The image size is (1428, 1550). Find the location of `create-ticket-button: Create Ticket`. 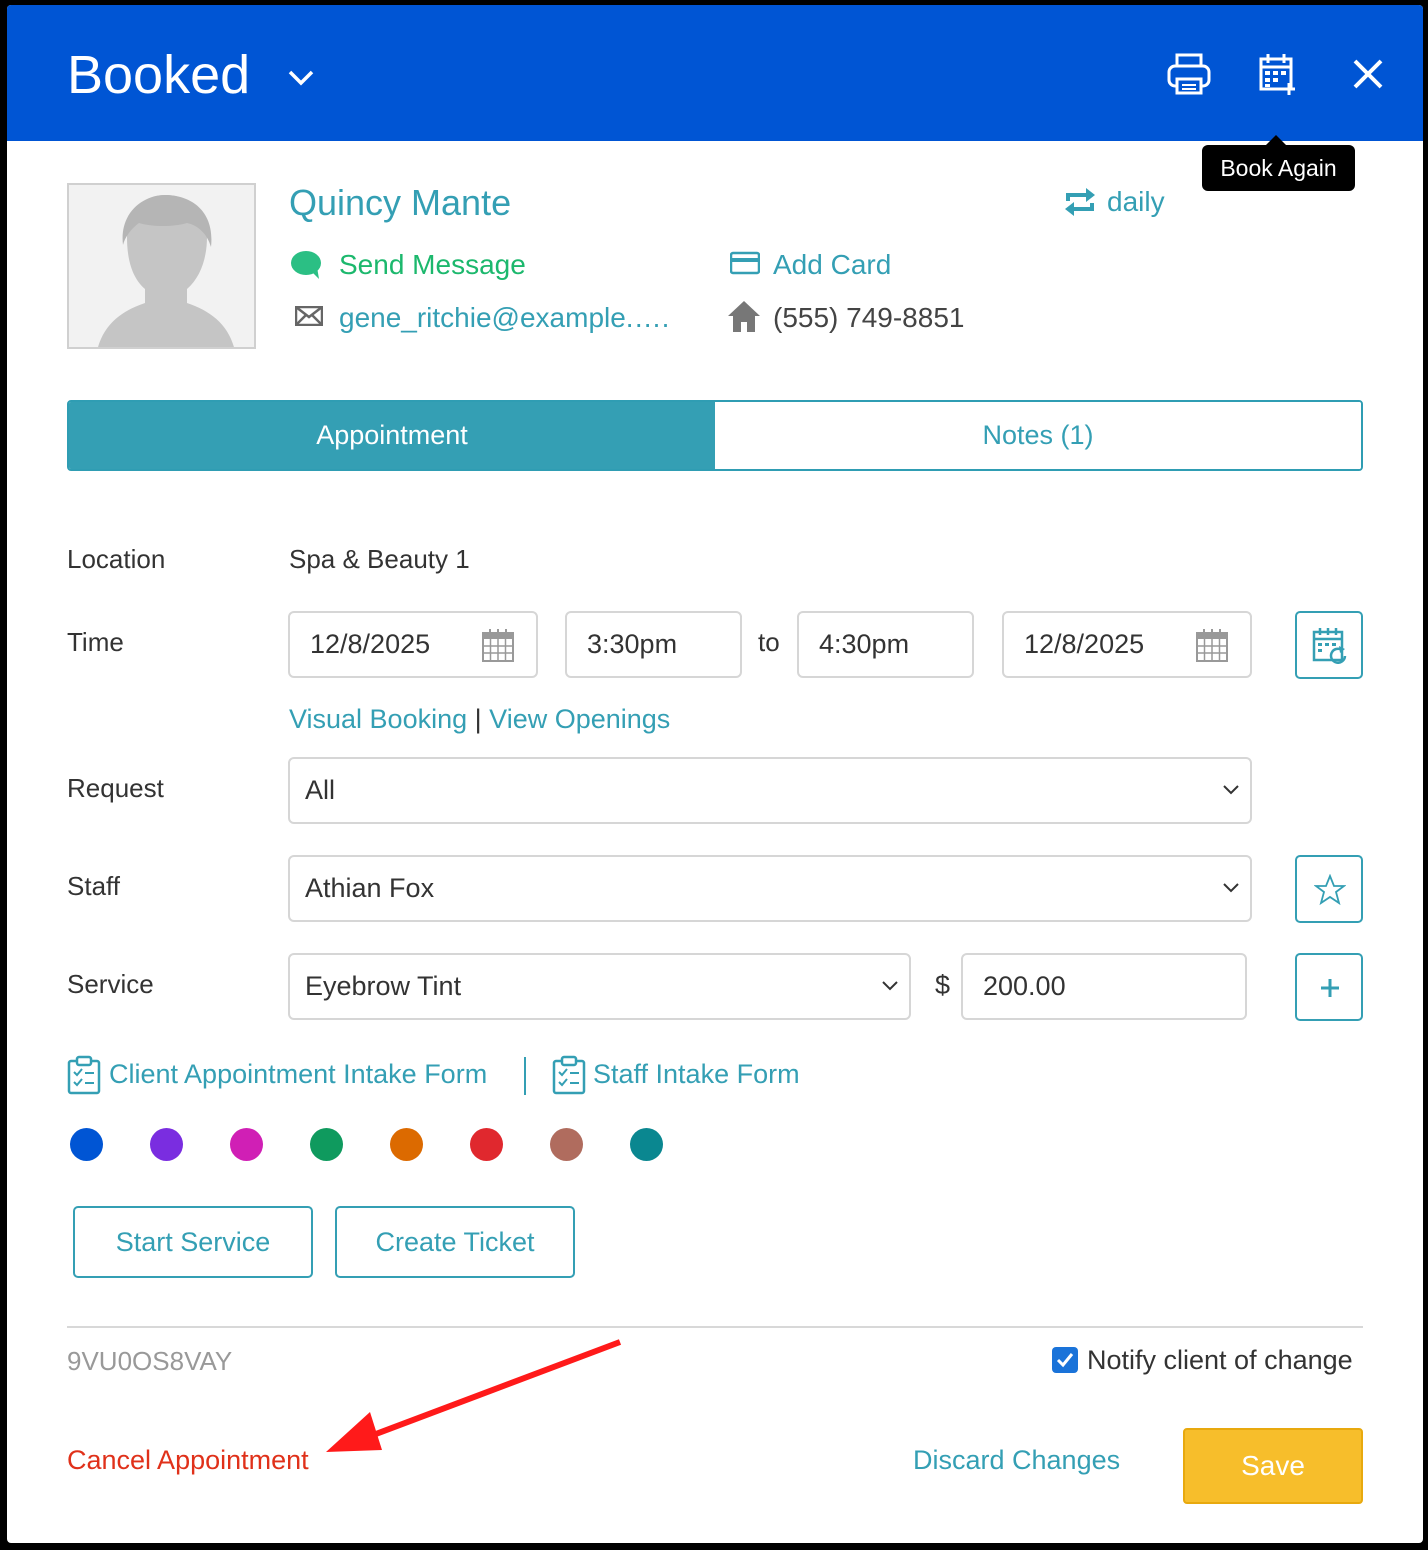

create-ticket-button: Create Ticket is located at coordinates (455, 1242).